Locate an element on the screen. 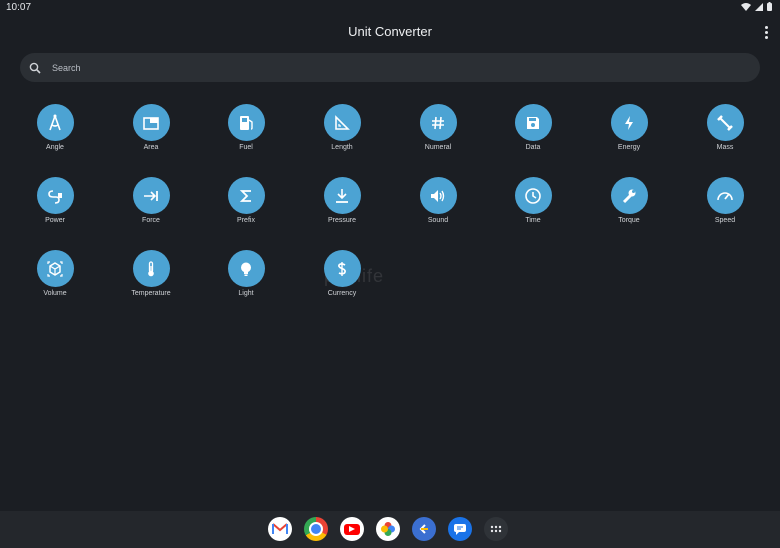 Image resolution: width=780 pixels, height=548 pixels. converter-currency: Currency is located at coordinates (342, 273).